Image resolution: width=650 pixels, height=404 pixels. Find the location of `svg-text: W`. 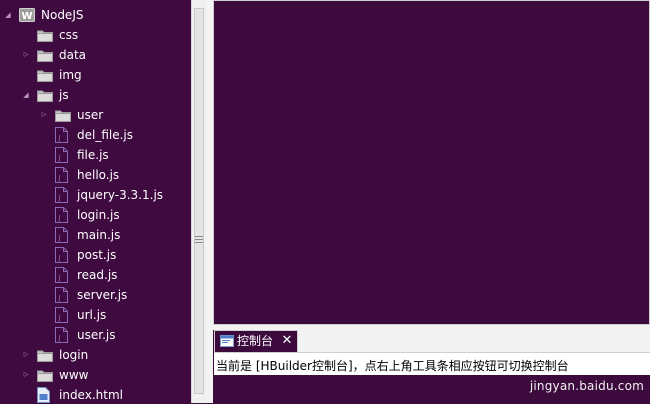

svg-text: W is located at coordinates (26, 16).